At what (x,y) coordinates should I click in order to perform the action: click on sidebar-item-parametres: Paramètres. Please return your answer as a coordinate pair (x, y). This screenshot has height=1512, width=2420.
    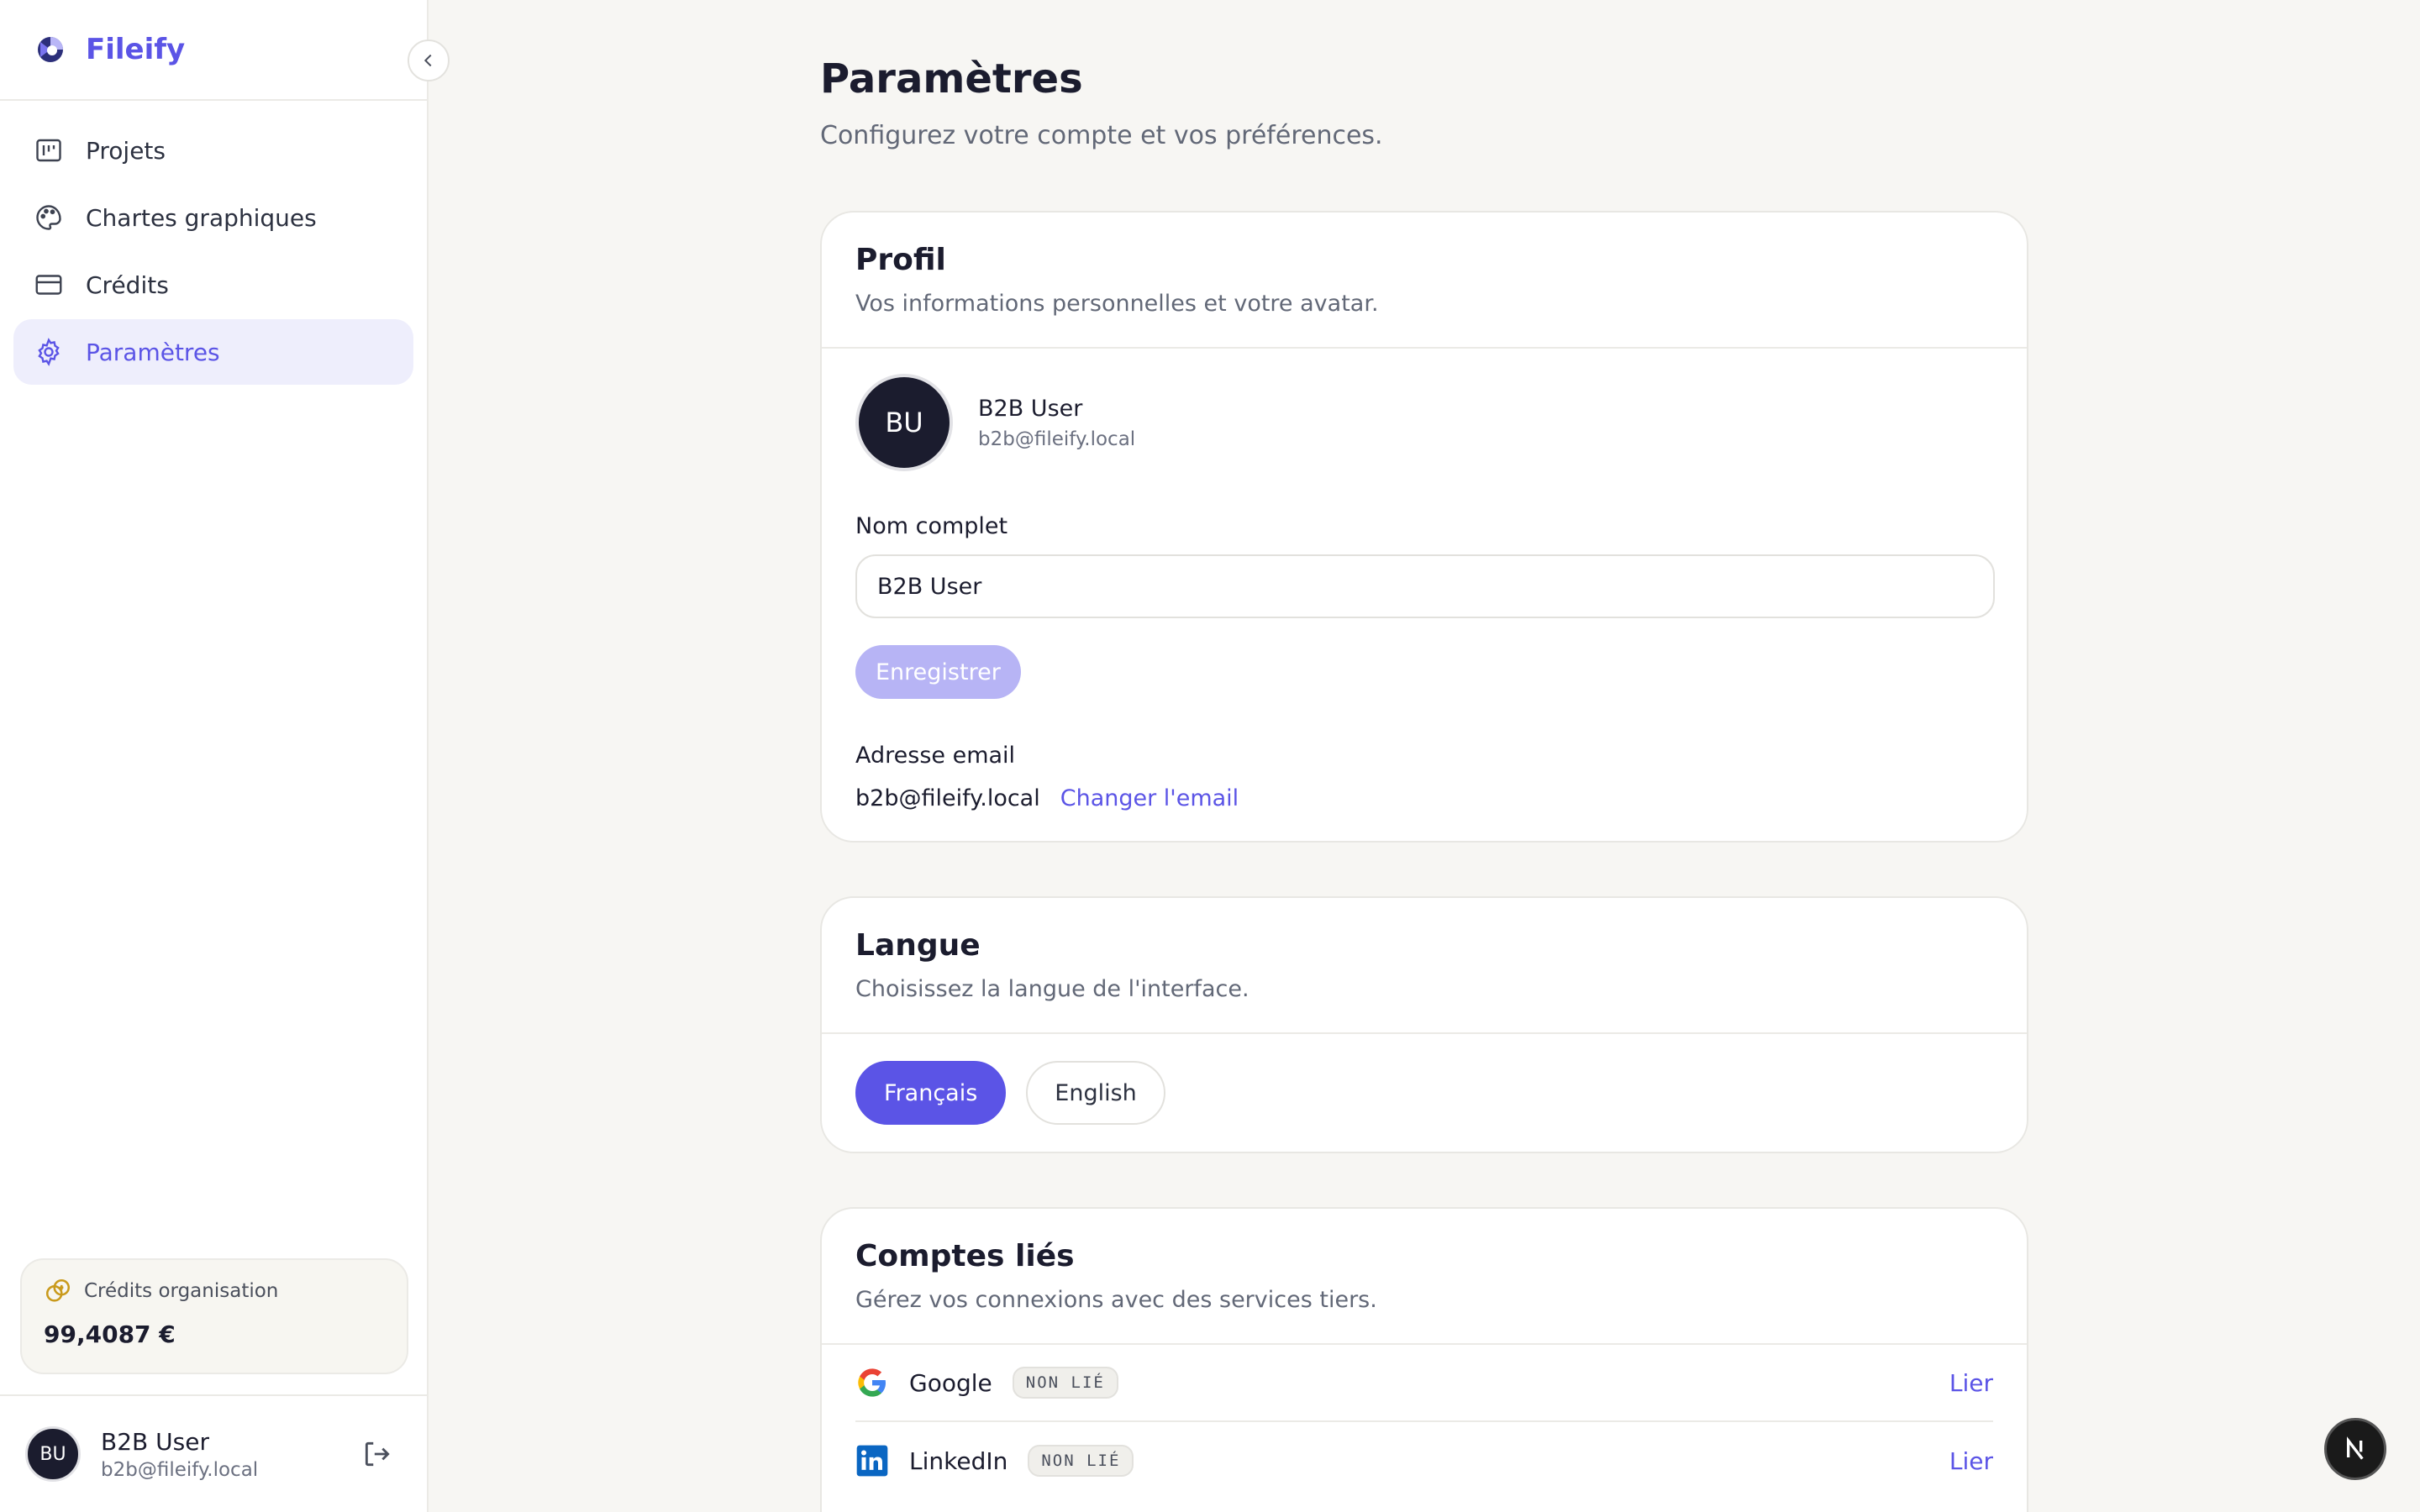
    Looking at the image, I should click on (213, 352).